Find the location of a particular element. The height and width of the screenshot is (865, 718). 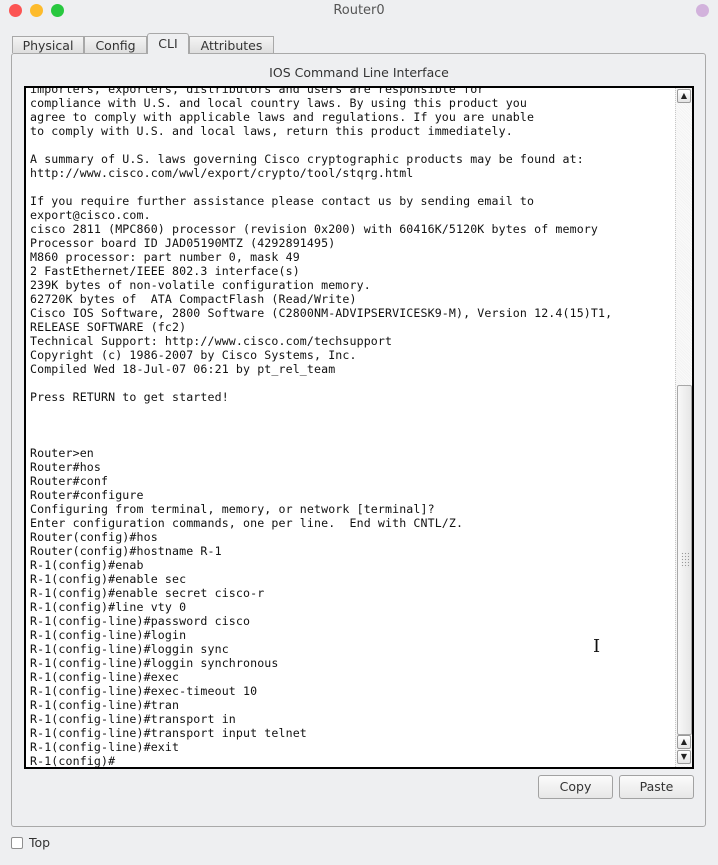

terminal-line: R-1(config)#line vty 0 is located at coordinates (108, 607).